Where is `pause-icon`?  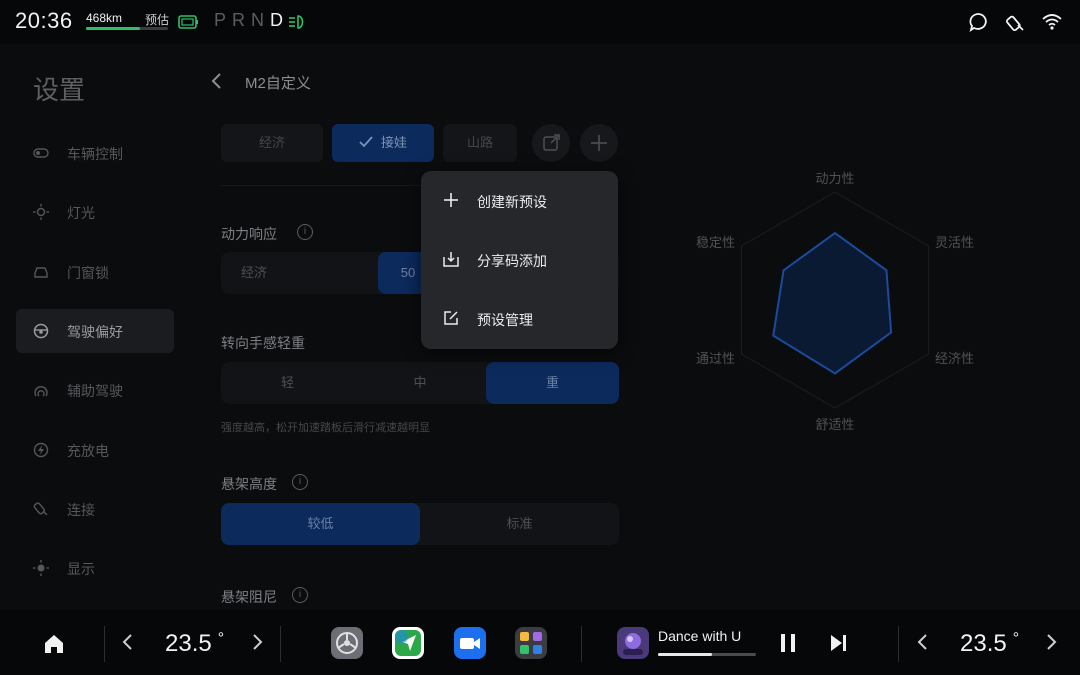 pause-icon is located at coordinates (788, 643).